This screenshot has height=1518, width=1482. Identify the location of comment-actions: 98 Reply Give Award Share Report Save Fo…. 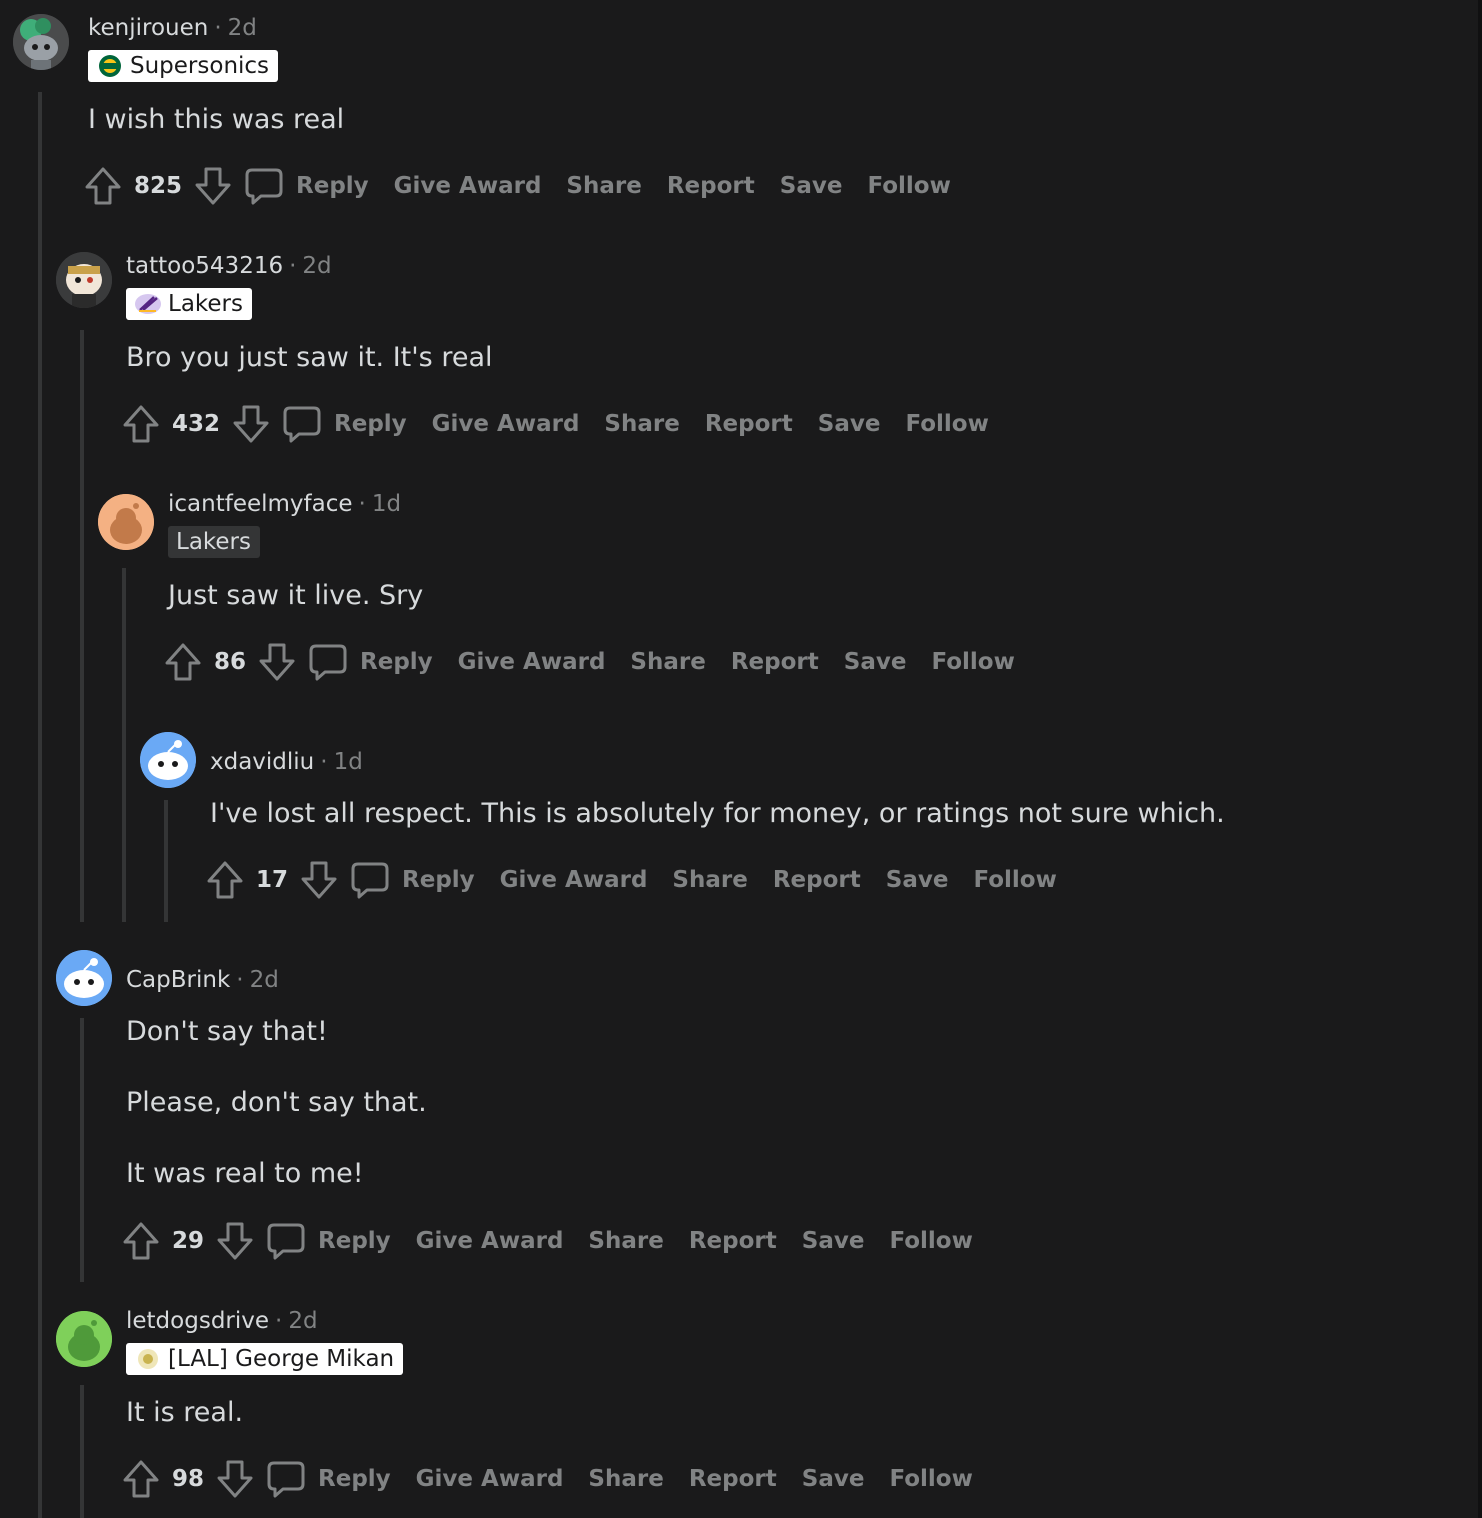
(547, 1479).